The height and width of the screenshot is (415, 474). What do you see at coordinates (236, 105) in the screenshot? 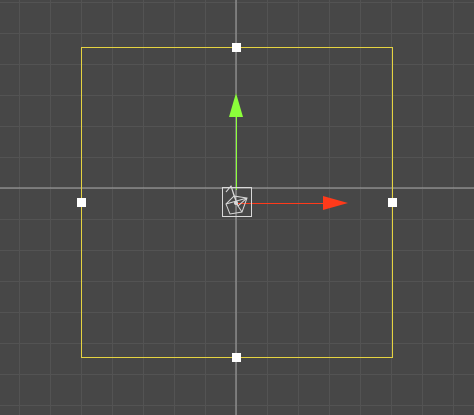
I see `arrow-up-icon` at bounding box center [236, 105].